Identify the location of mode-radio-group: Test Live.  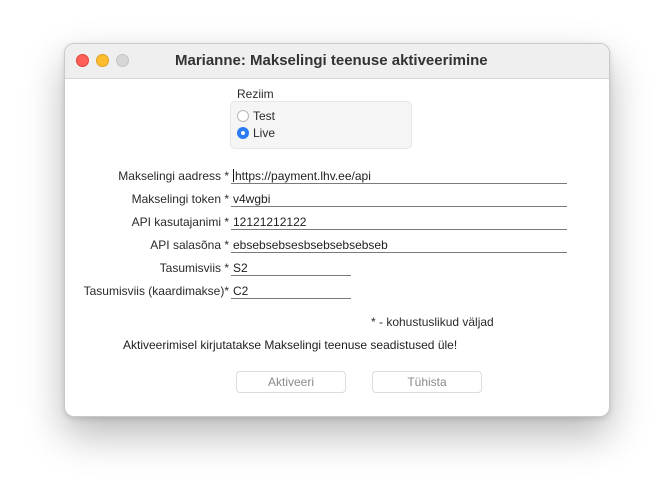
(321, 125).